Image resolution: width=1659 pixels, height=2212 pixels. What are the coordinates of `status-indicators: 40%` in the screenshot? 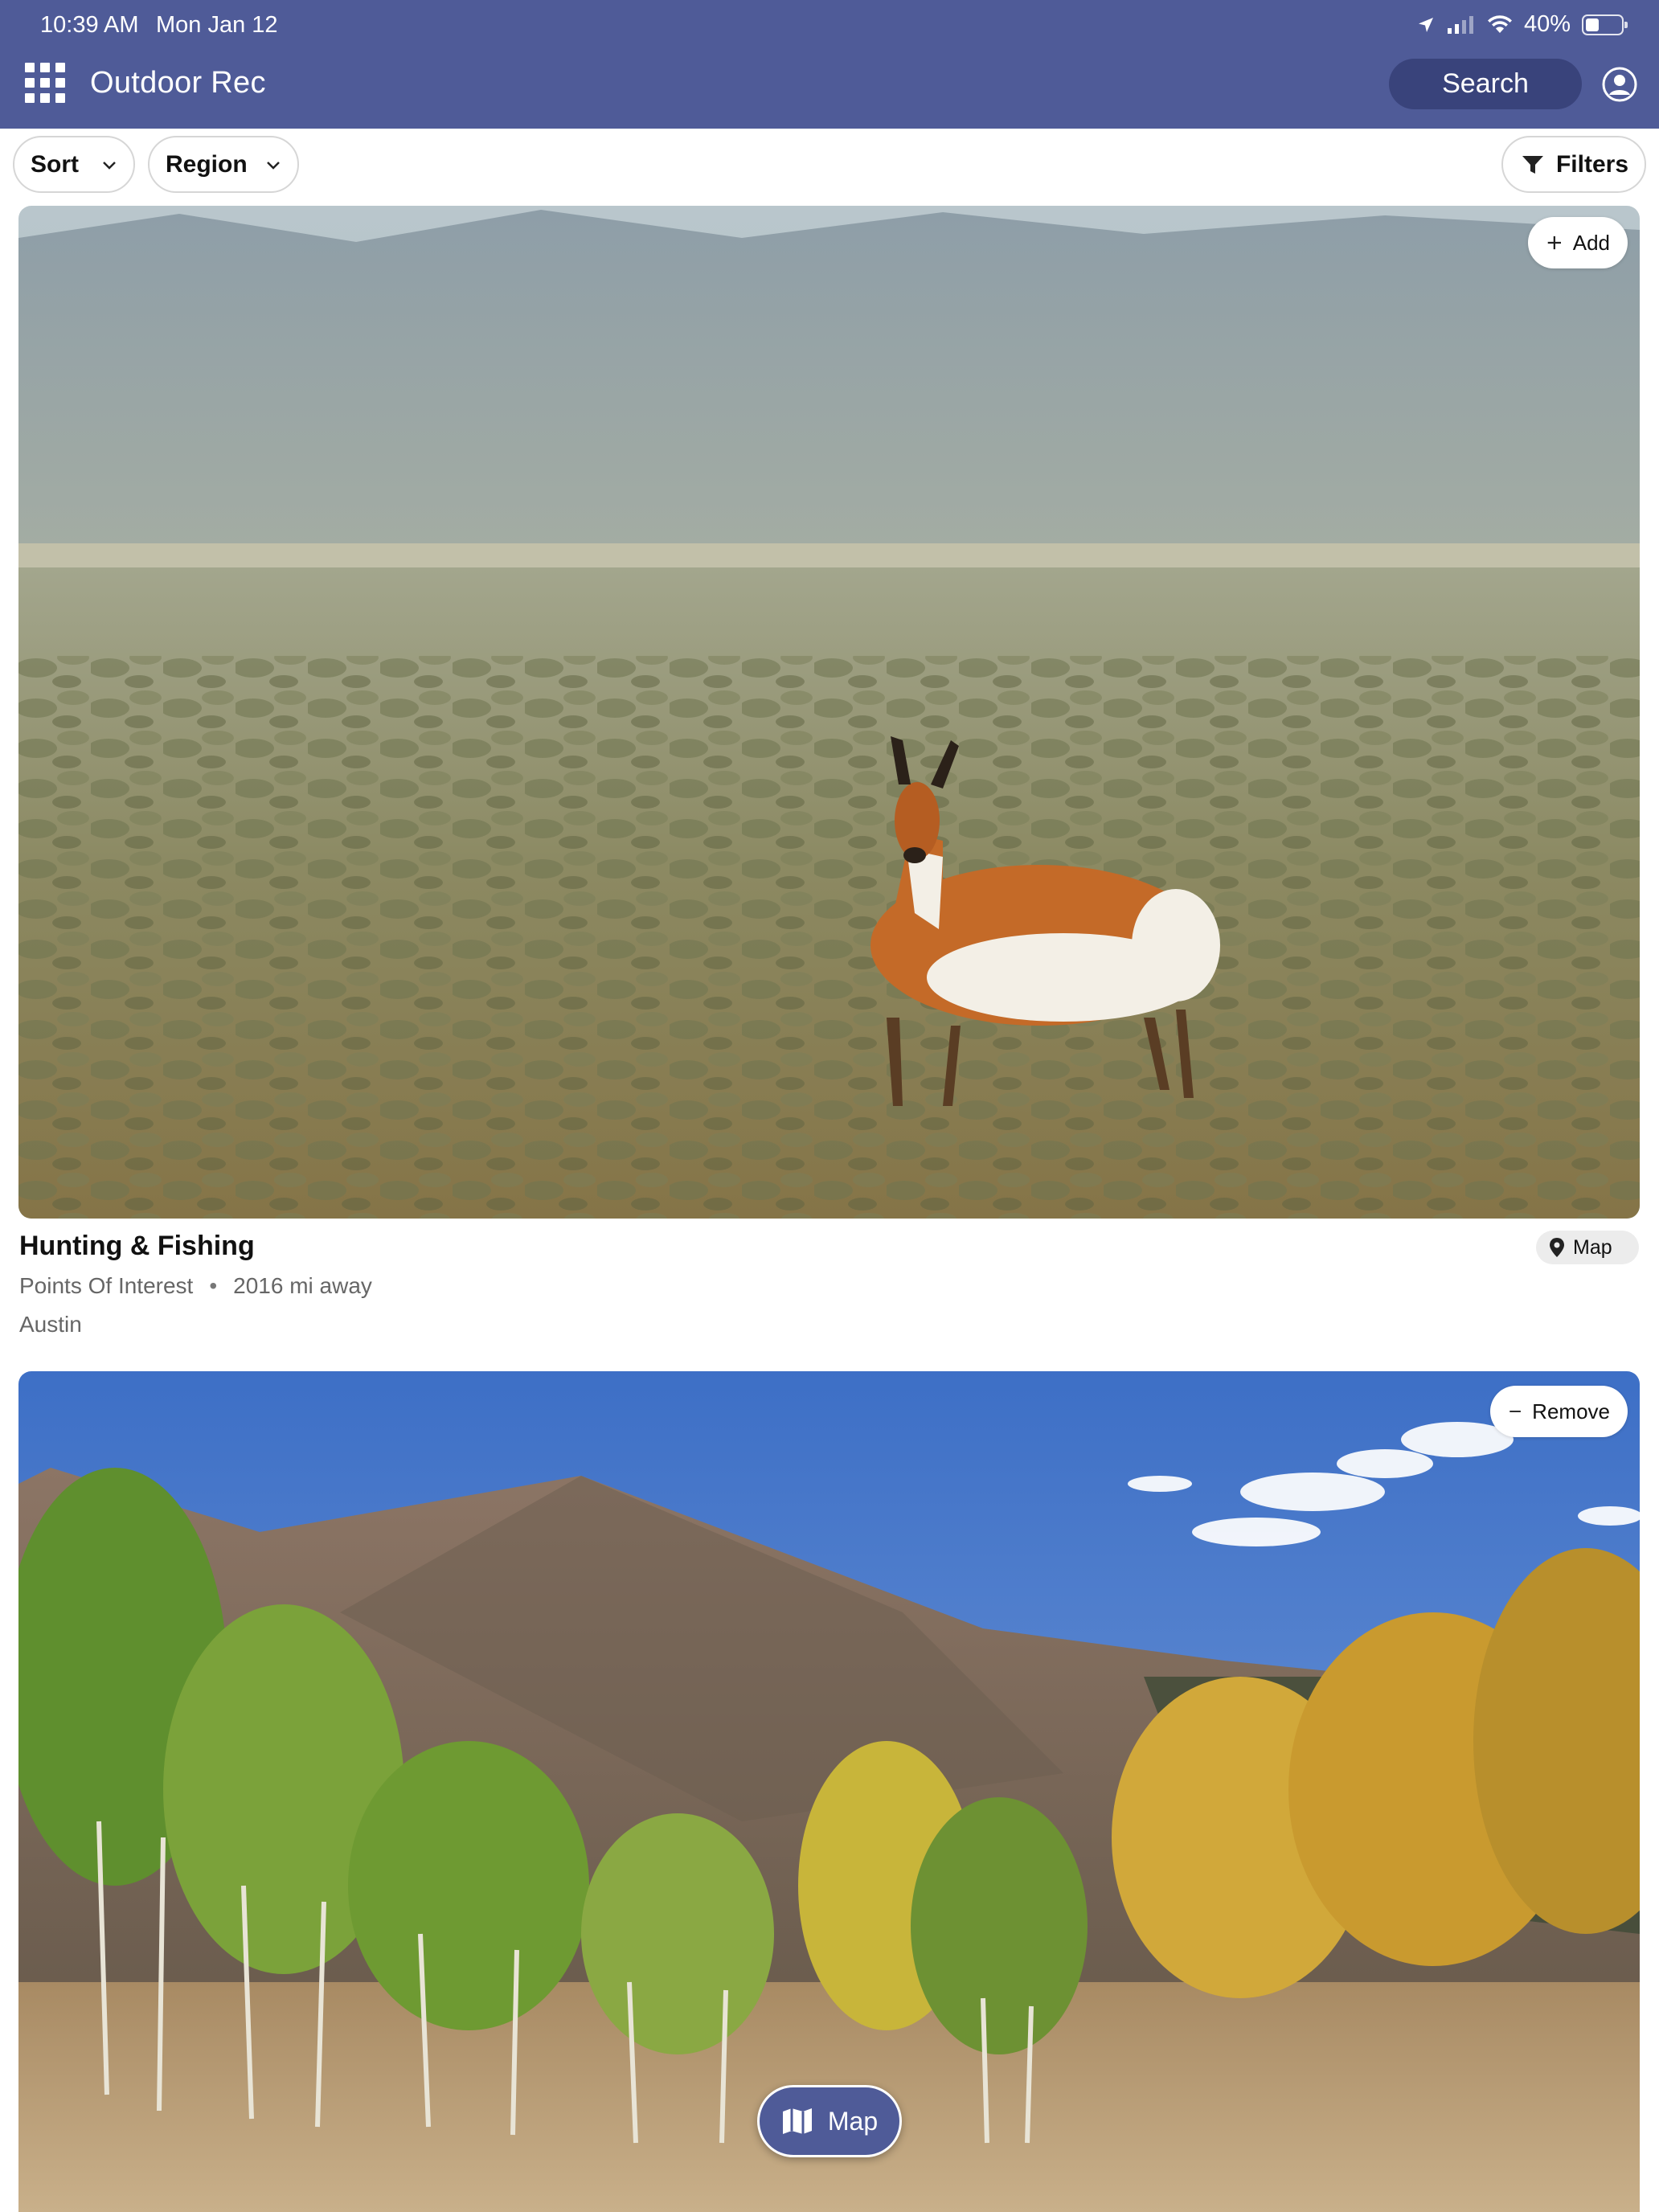 It's located at (1522, 24).